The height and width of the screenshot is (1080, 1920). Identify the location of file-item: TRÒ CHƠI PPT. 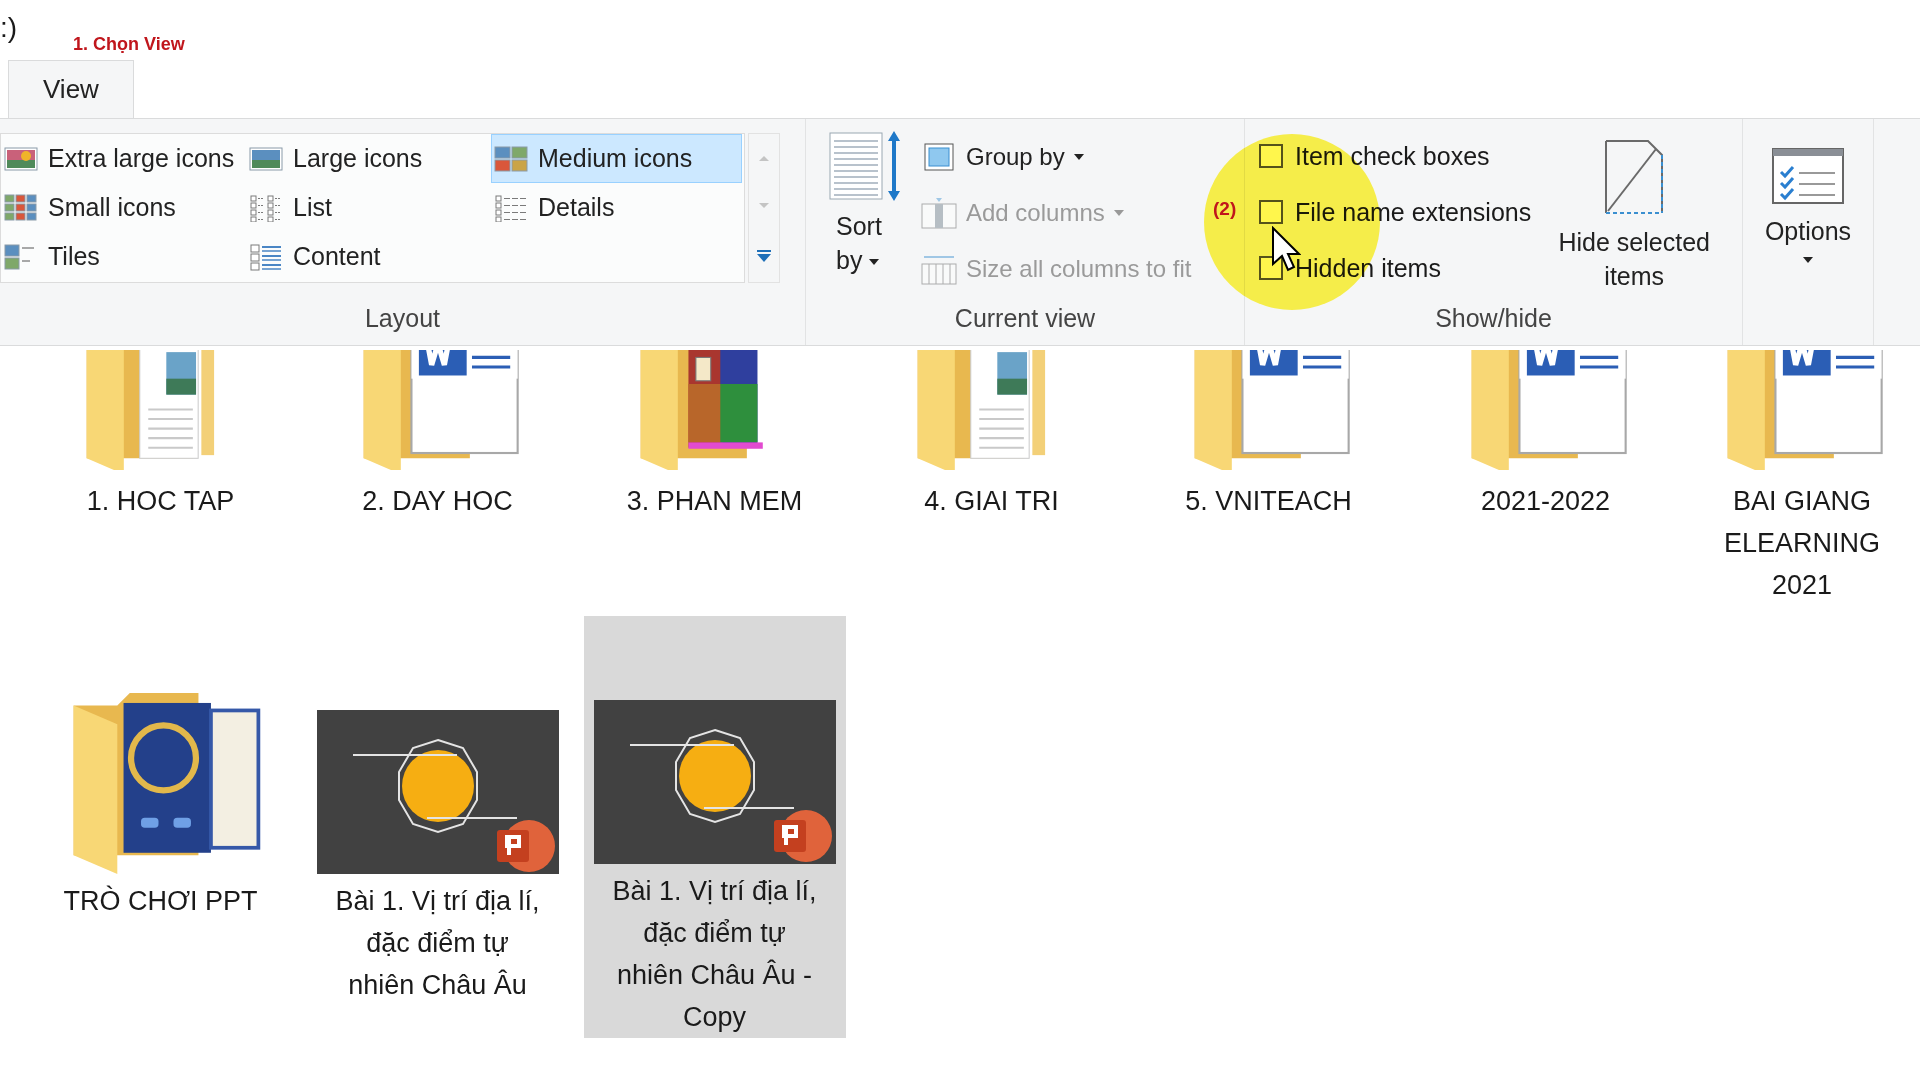
(160, 827).